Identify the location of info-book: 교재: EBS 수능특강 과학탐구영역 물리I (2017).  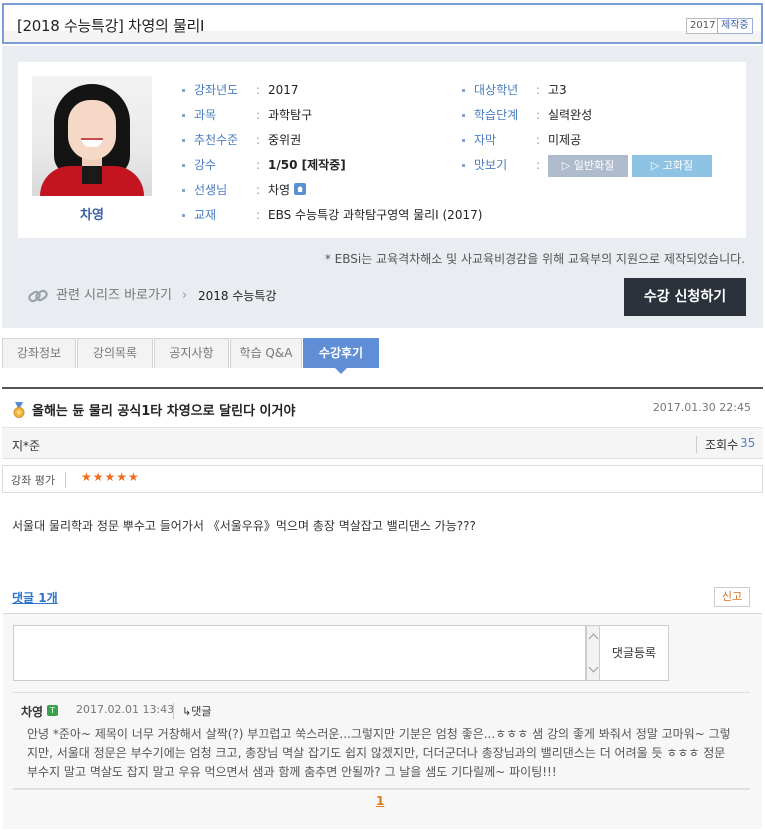
(452, 215).